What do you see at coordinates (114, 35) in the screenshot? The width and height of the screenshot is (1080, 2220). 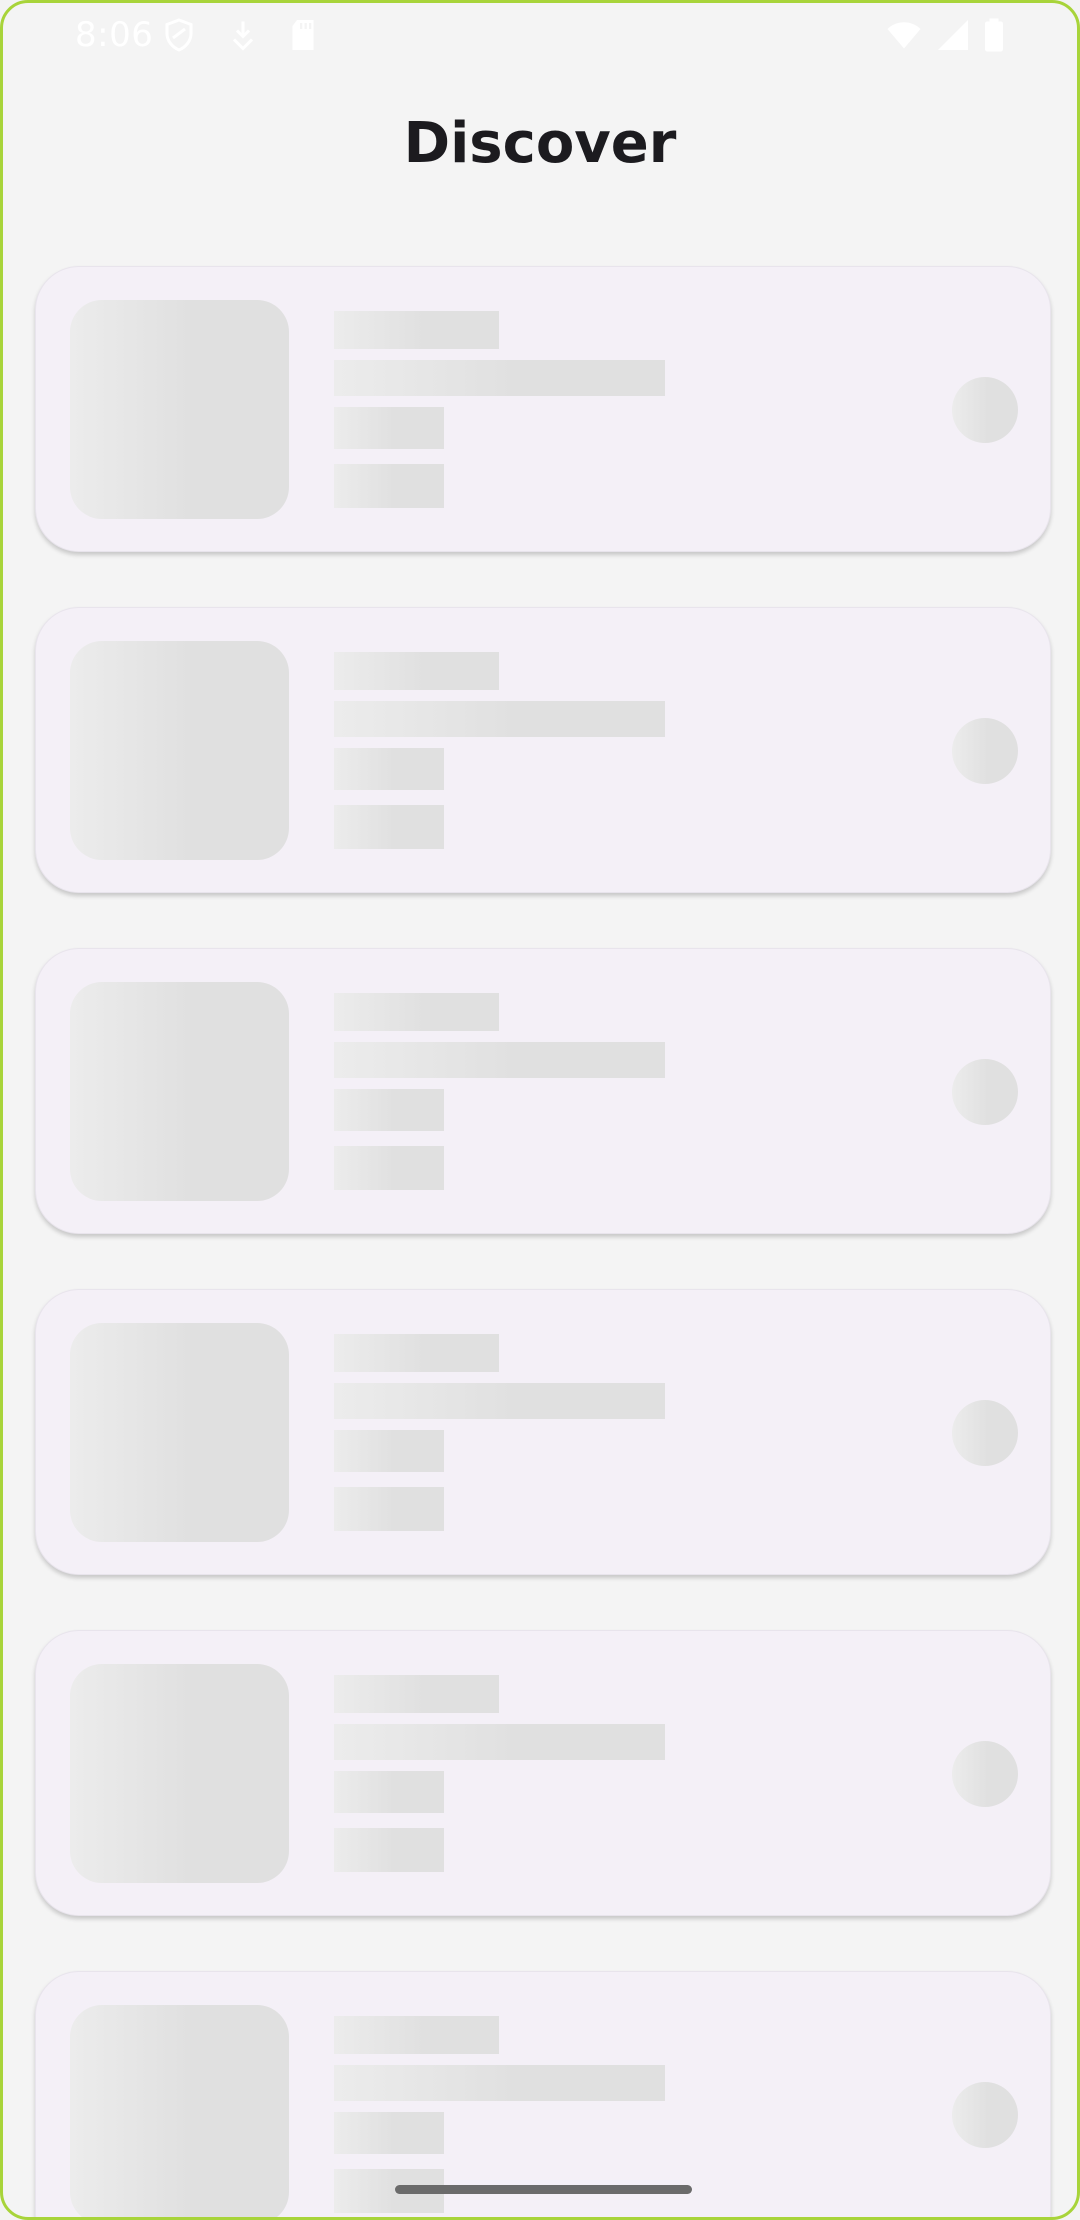 I see `status-time: 8:06` at bounding box center [114, 35].